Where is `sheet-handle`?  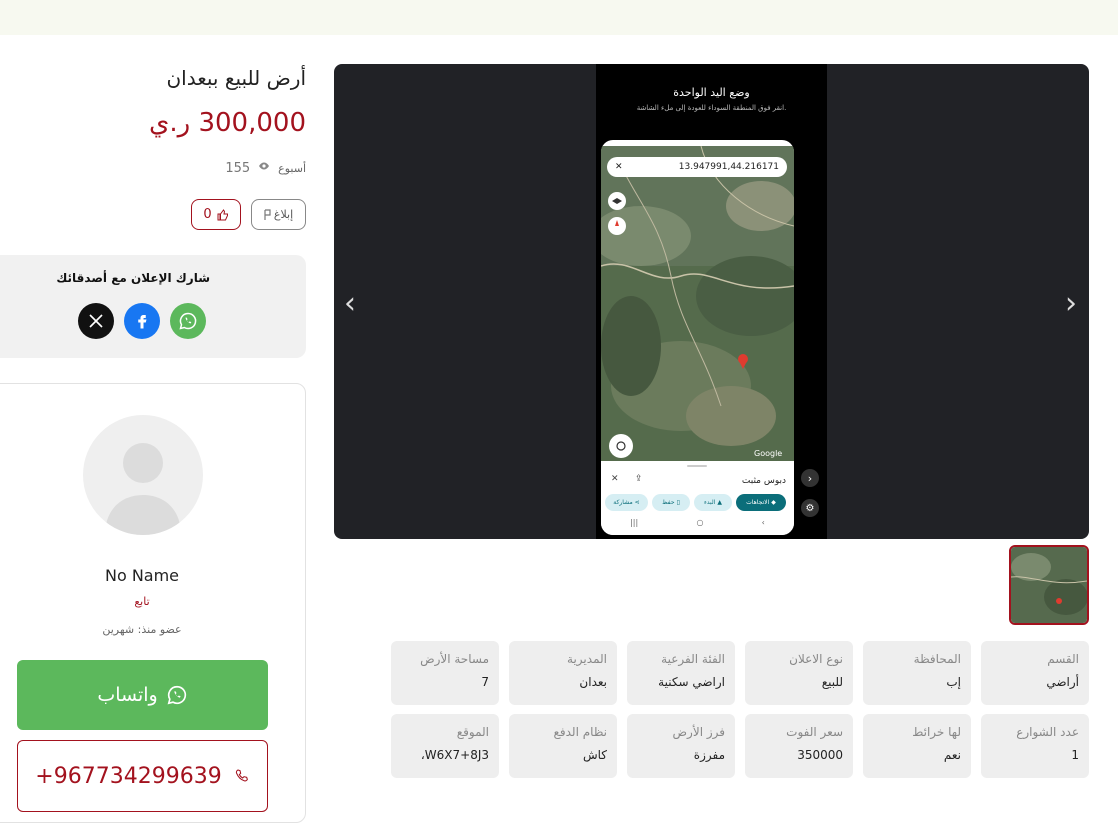
sheet-handle is located at coordinates (697, 466).